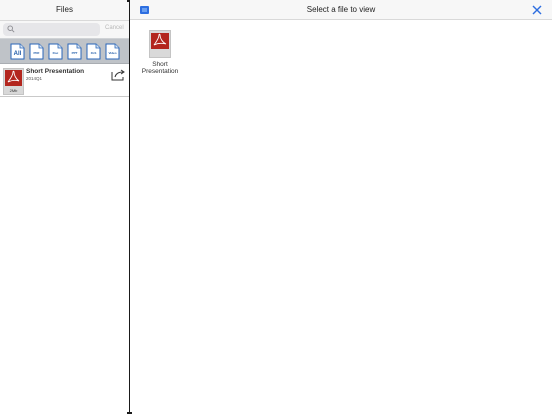 This screenshot has height=414, width=552. I want to click on pane-divider, so click(129, 207).